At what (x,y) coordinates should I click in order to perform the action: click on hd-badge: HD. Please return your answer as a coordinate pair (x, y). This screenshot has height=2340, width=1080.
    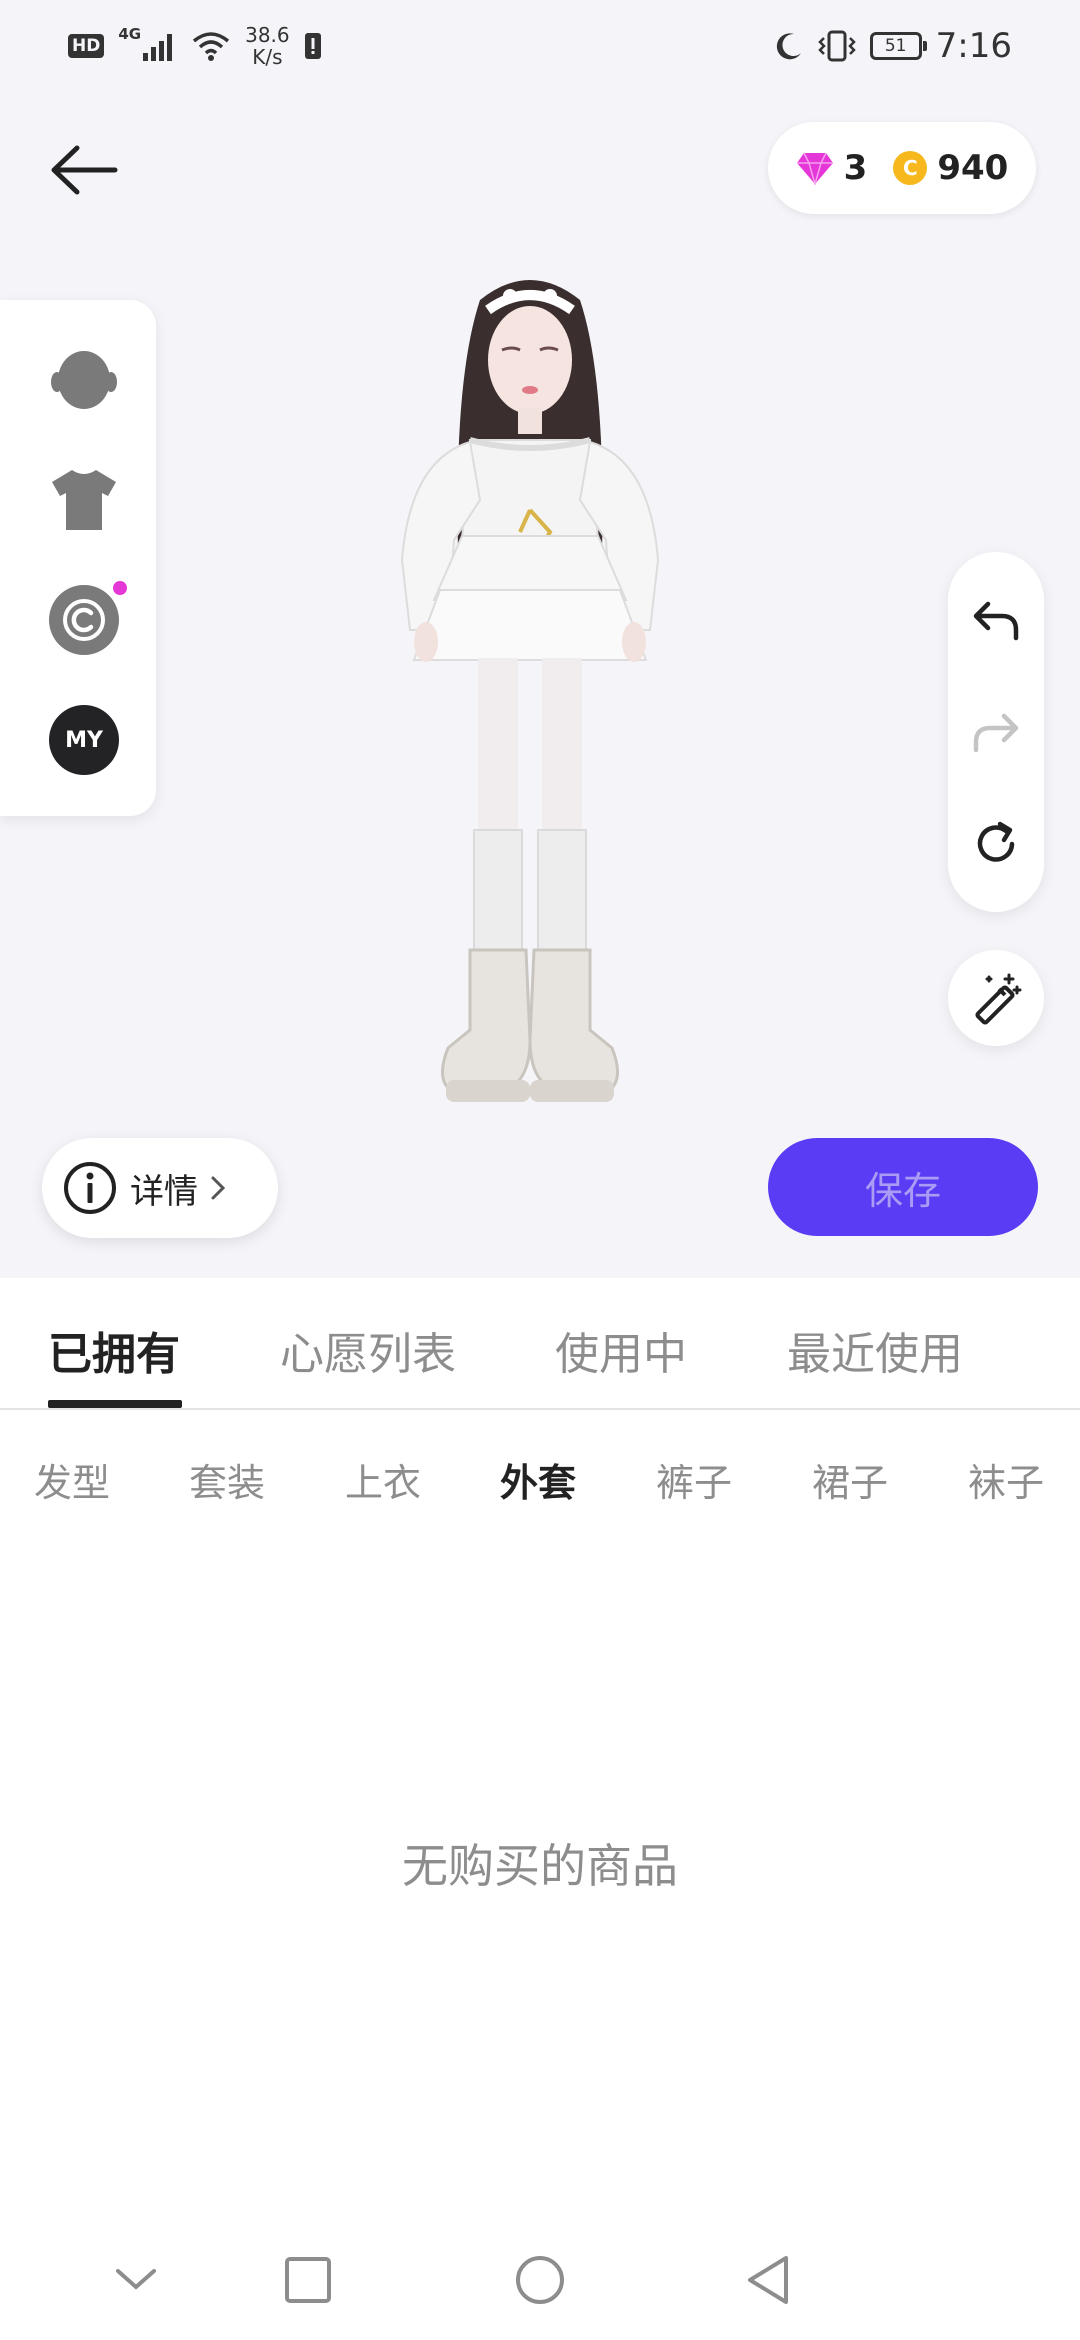
    Looking at the image, I should click on (86, 46).